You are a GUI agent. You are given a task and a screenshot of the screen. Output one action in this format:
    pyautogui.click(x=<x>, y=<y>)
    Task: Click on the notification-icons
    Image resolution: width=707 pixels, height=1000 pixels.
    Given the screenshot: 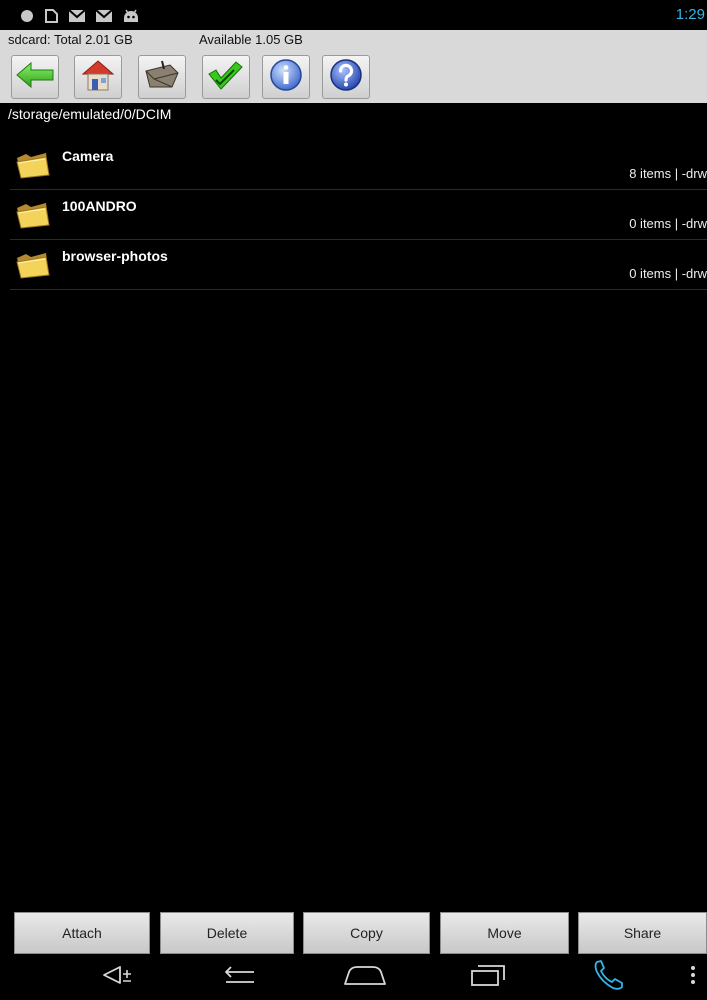 What is the action you would take?
    pyautogui.click(x=80, y=16)
    